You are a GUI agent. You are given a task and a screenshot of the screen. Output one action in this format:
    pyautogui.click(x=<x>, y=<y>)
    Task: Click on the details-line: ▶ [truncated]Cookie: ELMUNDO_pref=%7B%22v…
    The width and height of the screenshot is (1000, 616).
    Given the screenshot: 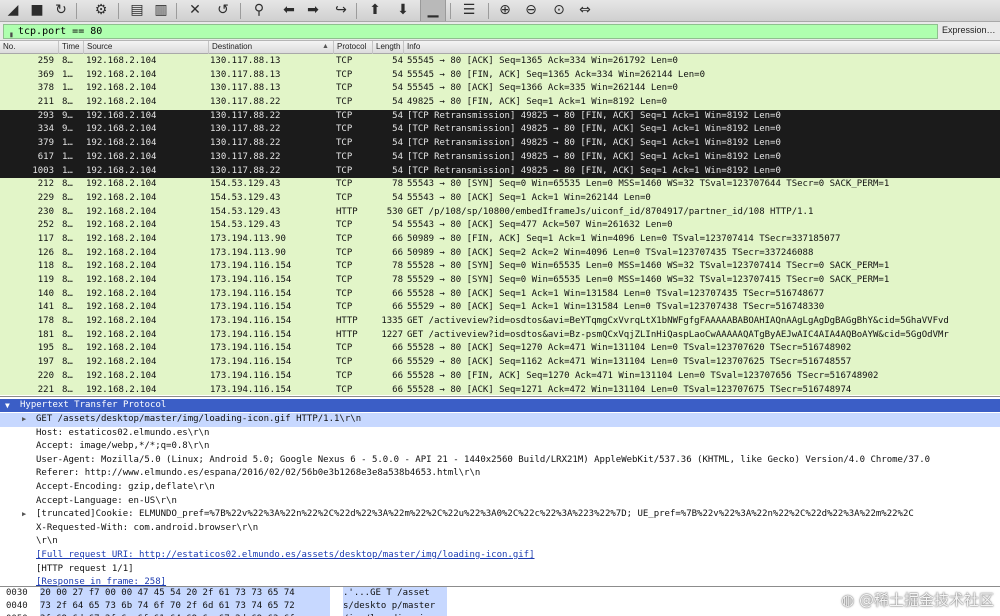 What is the action you would take?
    pyautogui.click(x=500, y=515)
    